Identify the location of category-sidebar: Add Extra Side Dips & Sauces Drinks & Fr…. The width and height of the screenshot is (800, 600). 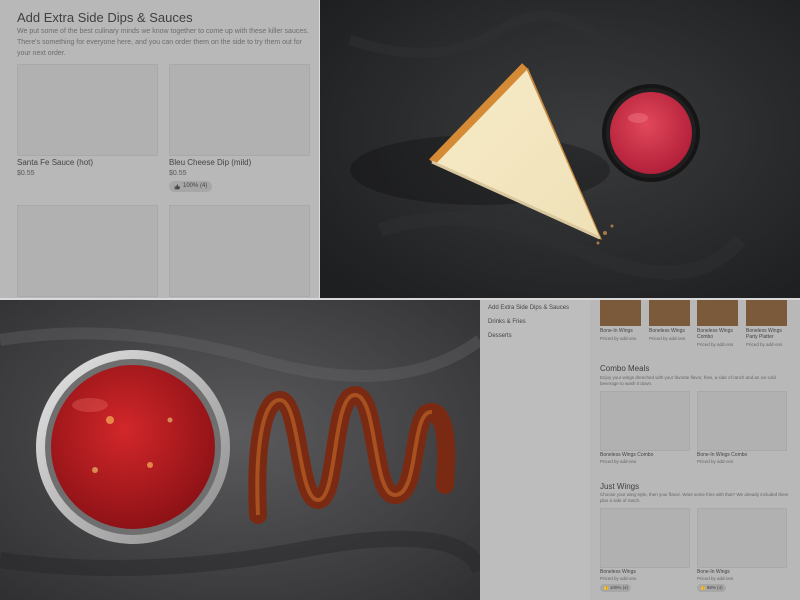
(535, 450).